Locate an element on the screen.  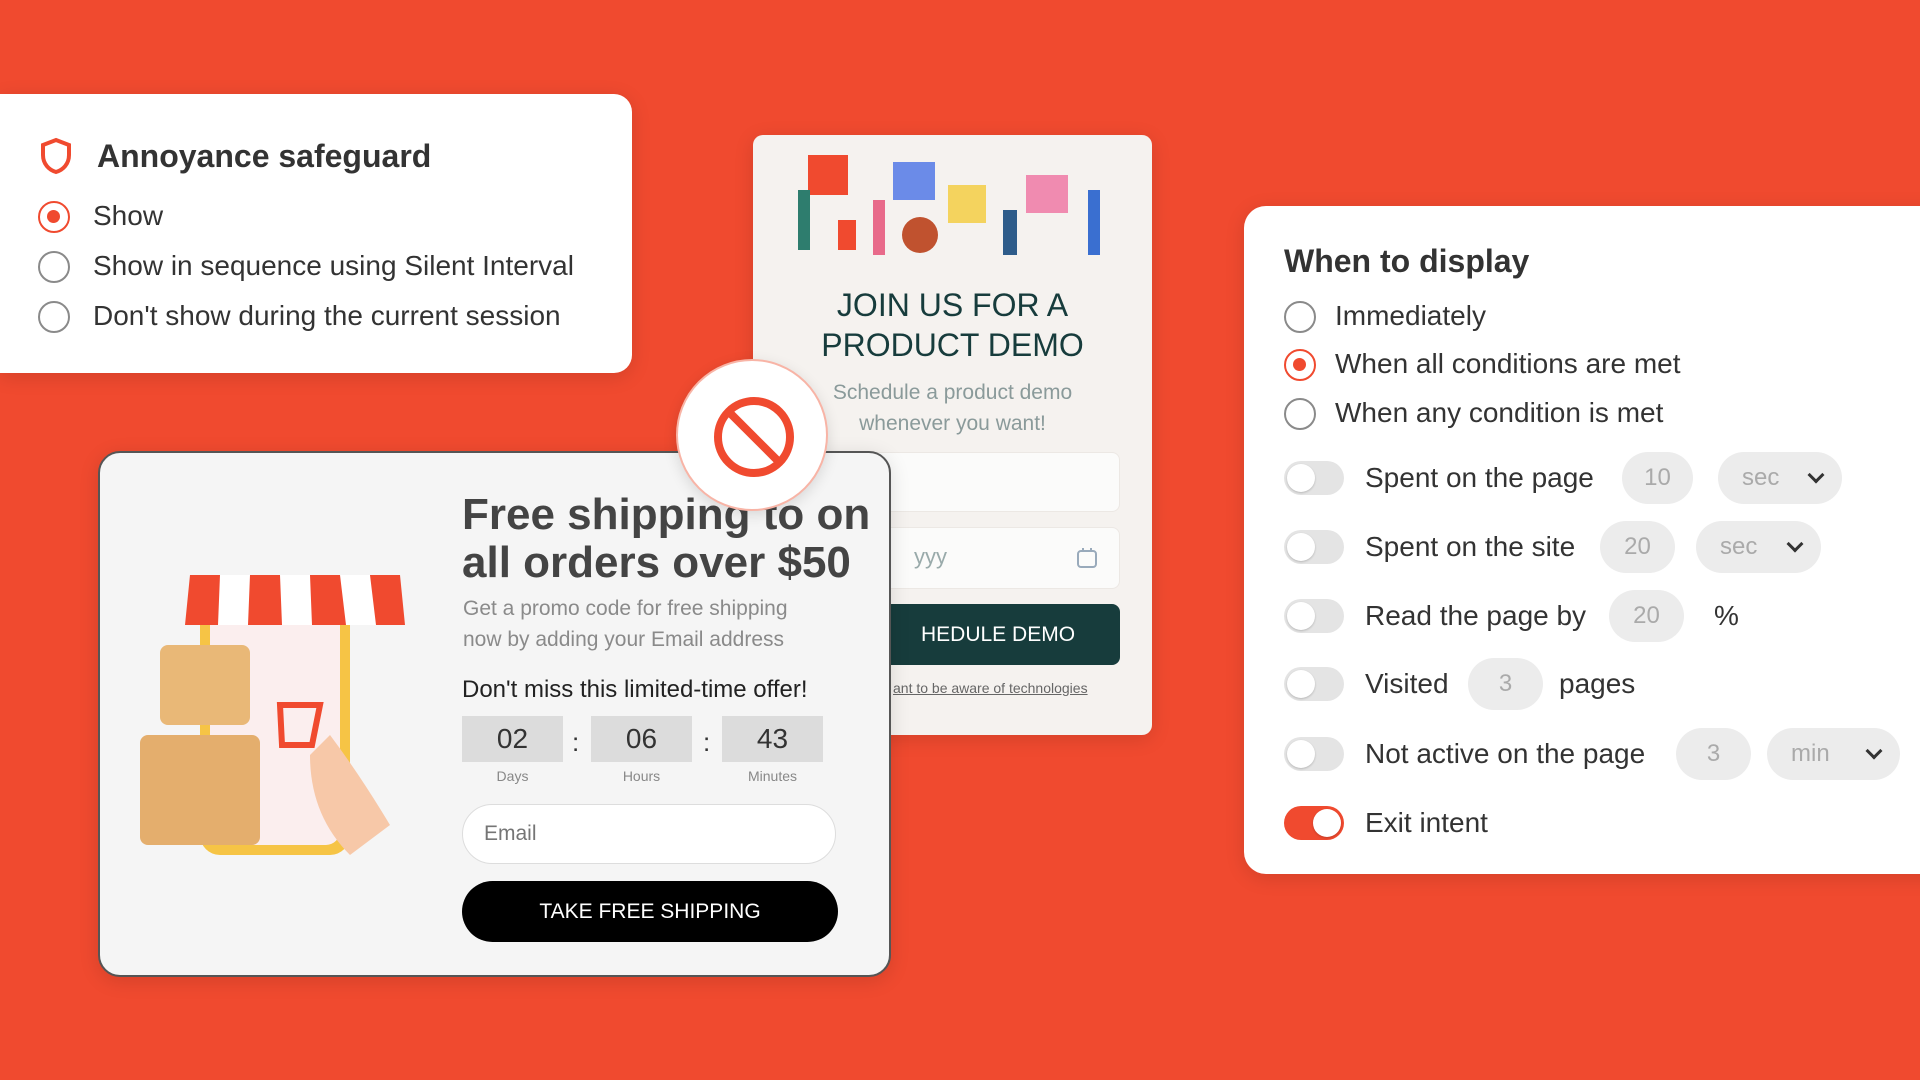
countdown-days-label: Days is located at coordinates (512, 776).